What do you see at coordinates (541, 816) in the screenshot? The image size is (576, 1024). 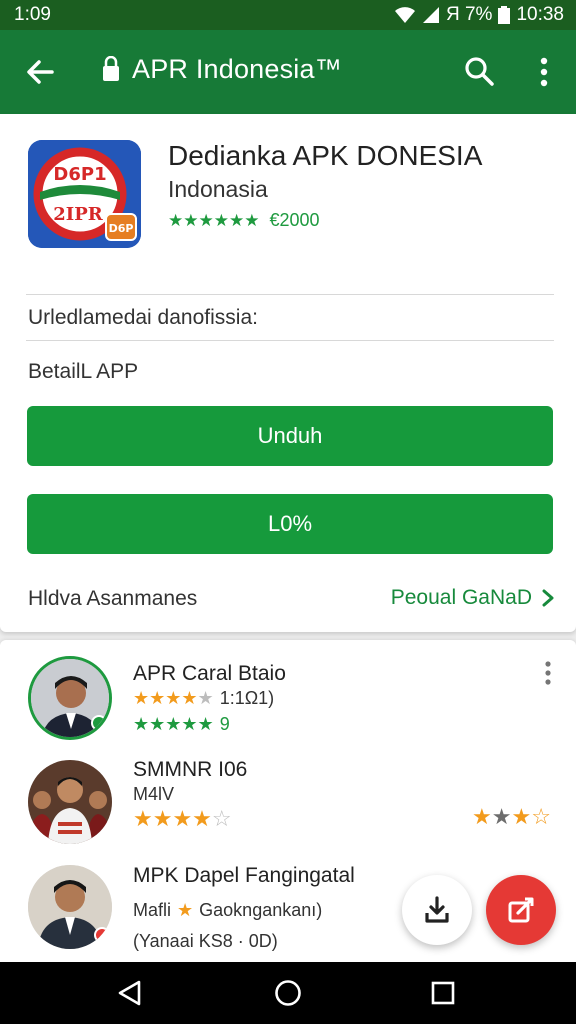 I see `star-half: ☆` at bounding box center [541, 816].